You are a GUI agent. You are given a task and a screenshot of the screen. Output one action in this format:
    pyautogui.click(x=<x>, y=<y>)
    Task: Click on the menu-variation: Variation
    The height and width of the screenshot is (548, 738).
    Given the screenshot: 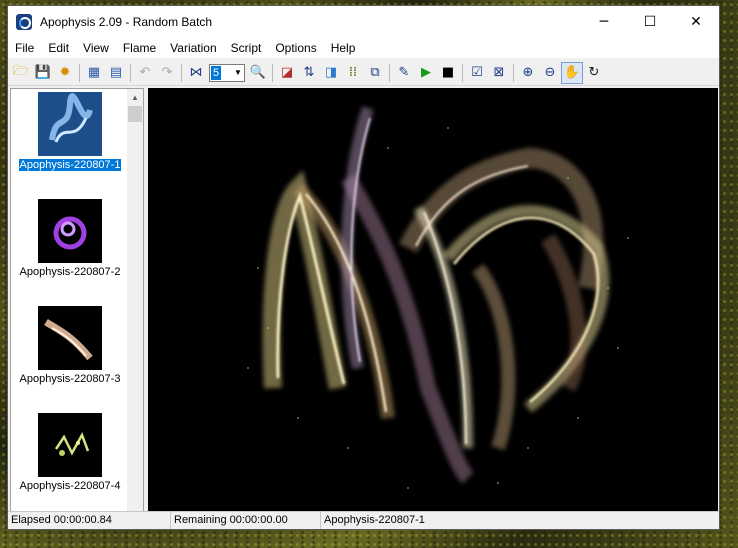 What is the action you would take?
    pyautogui.click(x=193, y=48)
    